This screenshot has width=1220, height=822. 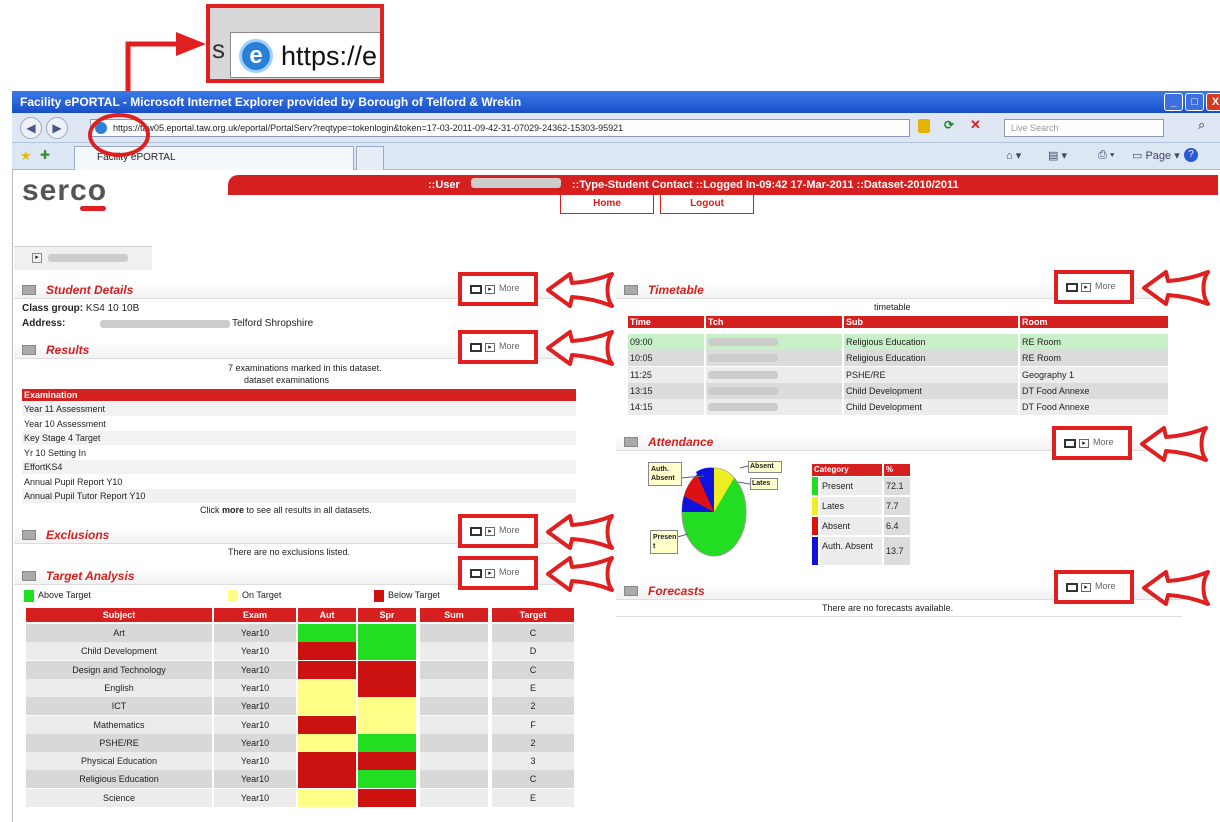 What do you see at coordinates (533, 615) in the screenshot?
I see `target-col-header: Target` at bounding box center [533, 615].